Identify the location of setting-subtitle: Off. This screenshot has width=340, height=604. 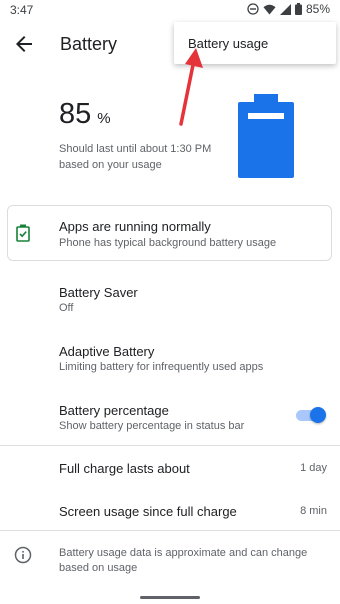
(66, 308).